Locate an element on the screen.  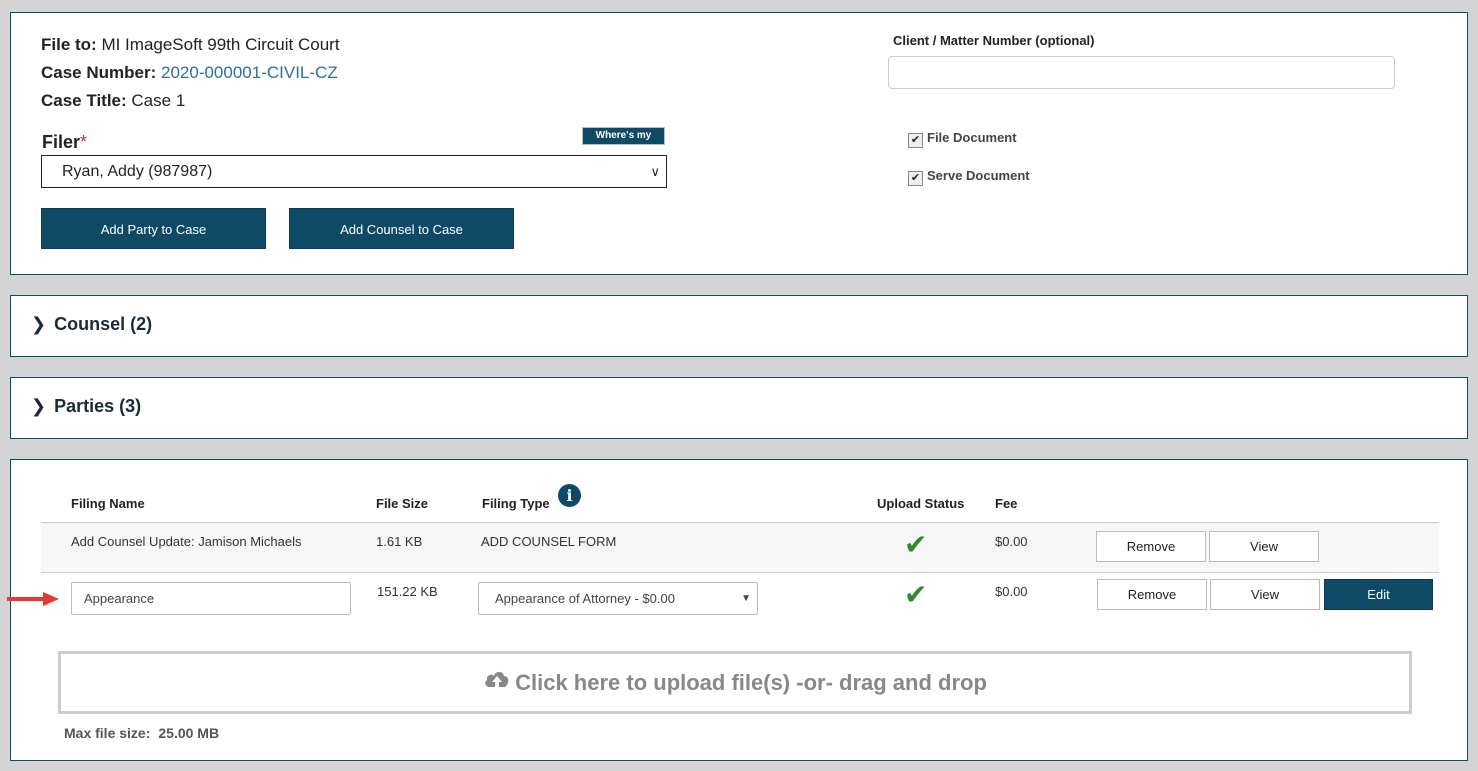
case-title-label: Case Title: is located at coordinates (84, 100).